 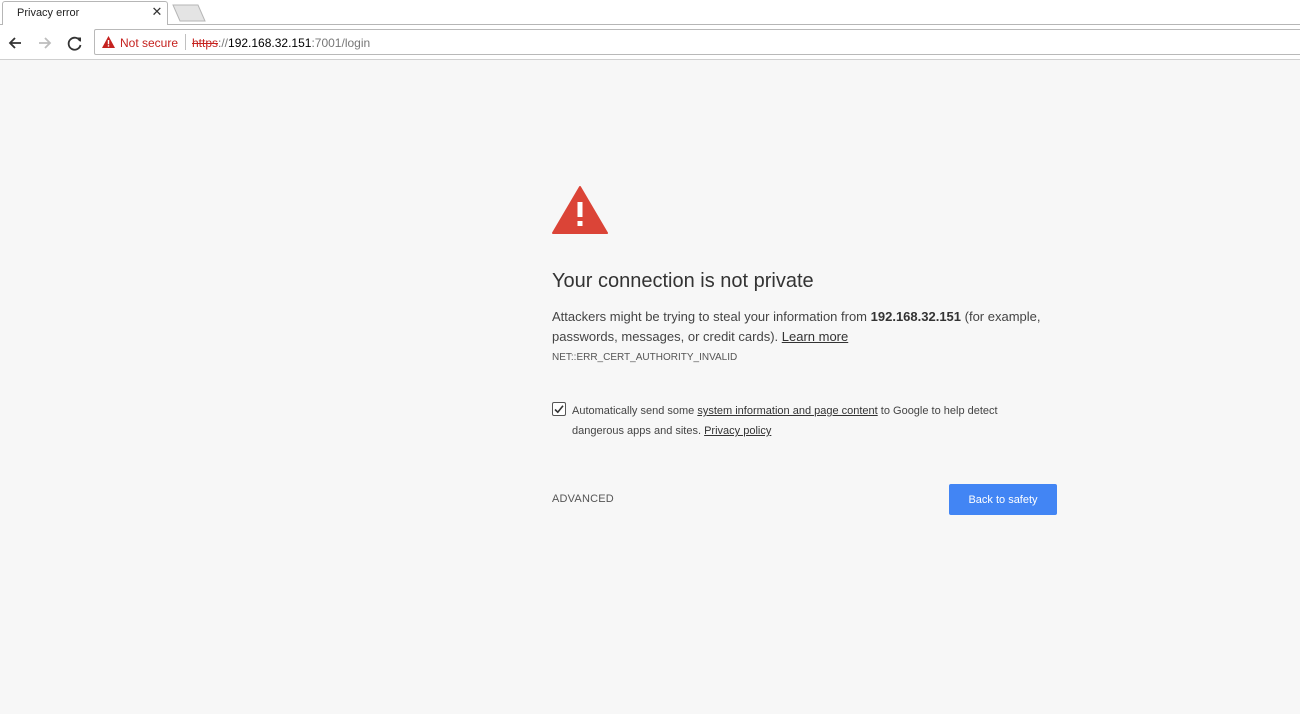 What do you see at coordinates (185, 42) in the screenshot?
I see `omnibox-separator` at bounding box center [185, 42].